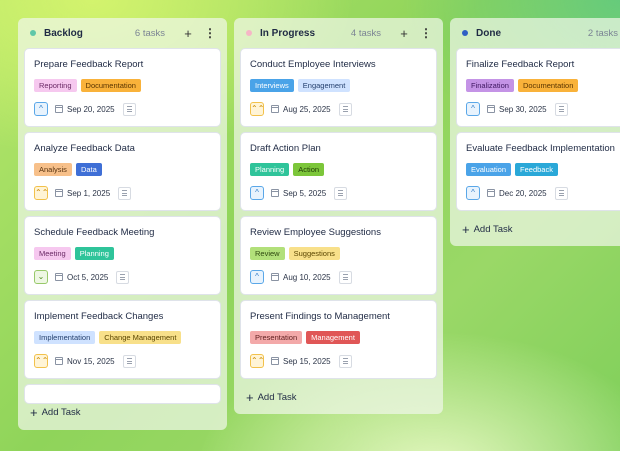  What do you see at coordinates (602, 33) in the screenshot?
I see `task-count: 2 tasks` at bounding box center [602, 33].